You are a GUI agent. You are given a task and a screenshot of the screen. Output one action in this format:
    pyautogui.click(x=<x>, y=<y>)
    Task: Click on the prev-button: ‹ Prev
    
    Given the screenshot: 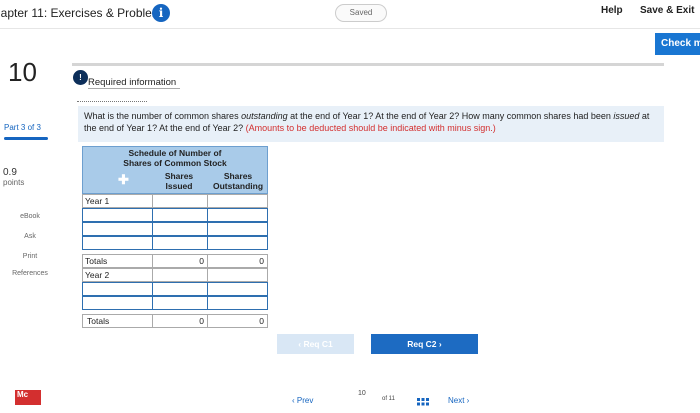 What is the action you would take?
    pyautogui.click(x=302, y=400)
    